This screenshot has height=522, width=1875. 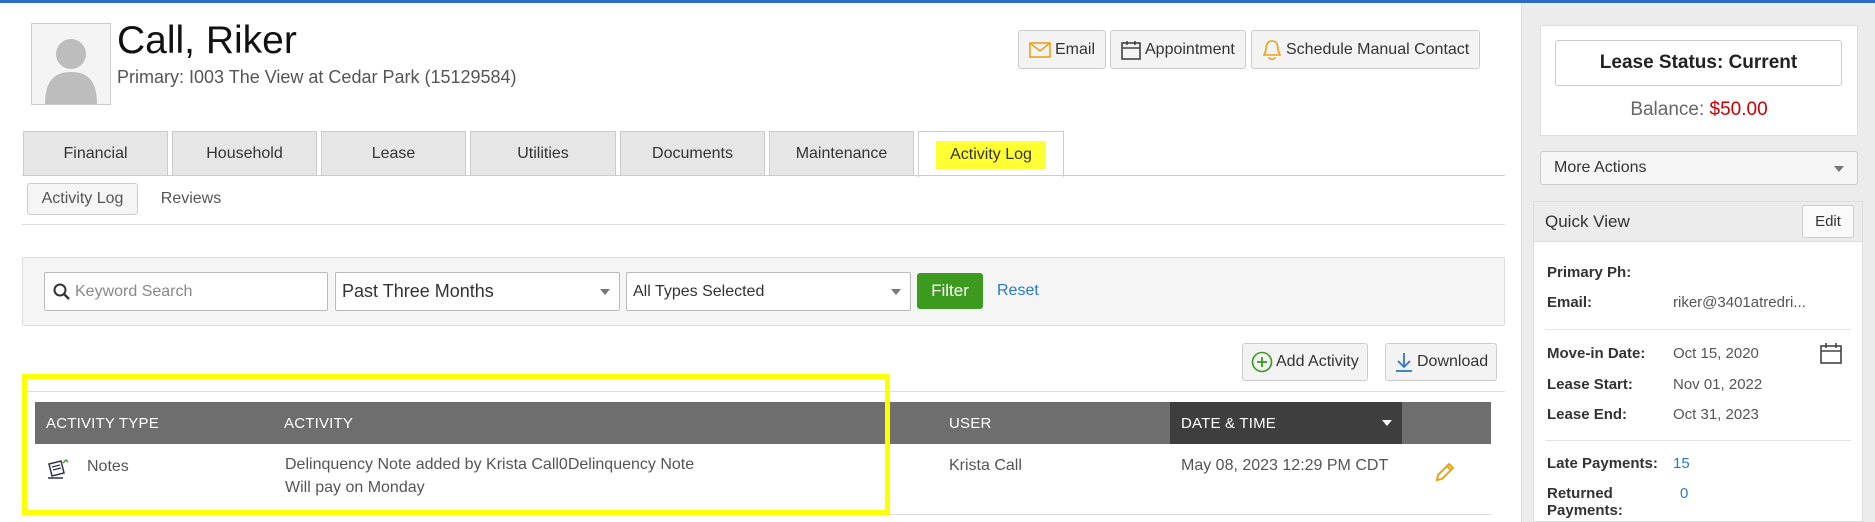 I want to click on primary-phone-label: Primary Ph:, so click(x=1589, y=272).